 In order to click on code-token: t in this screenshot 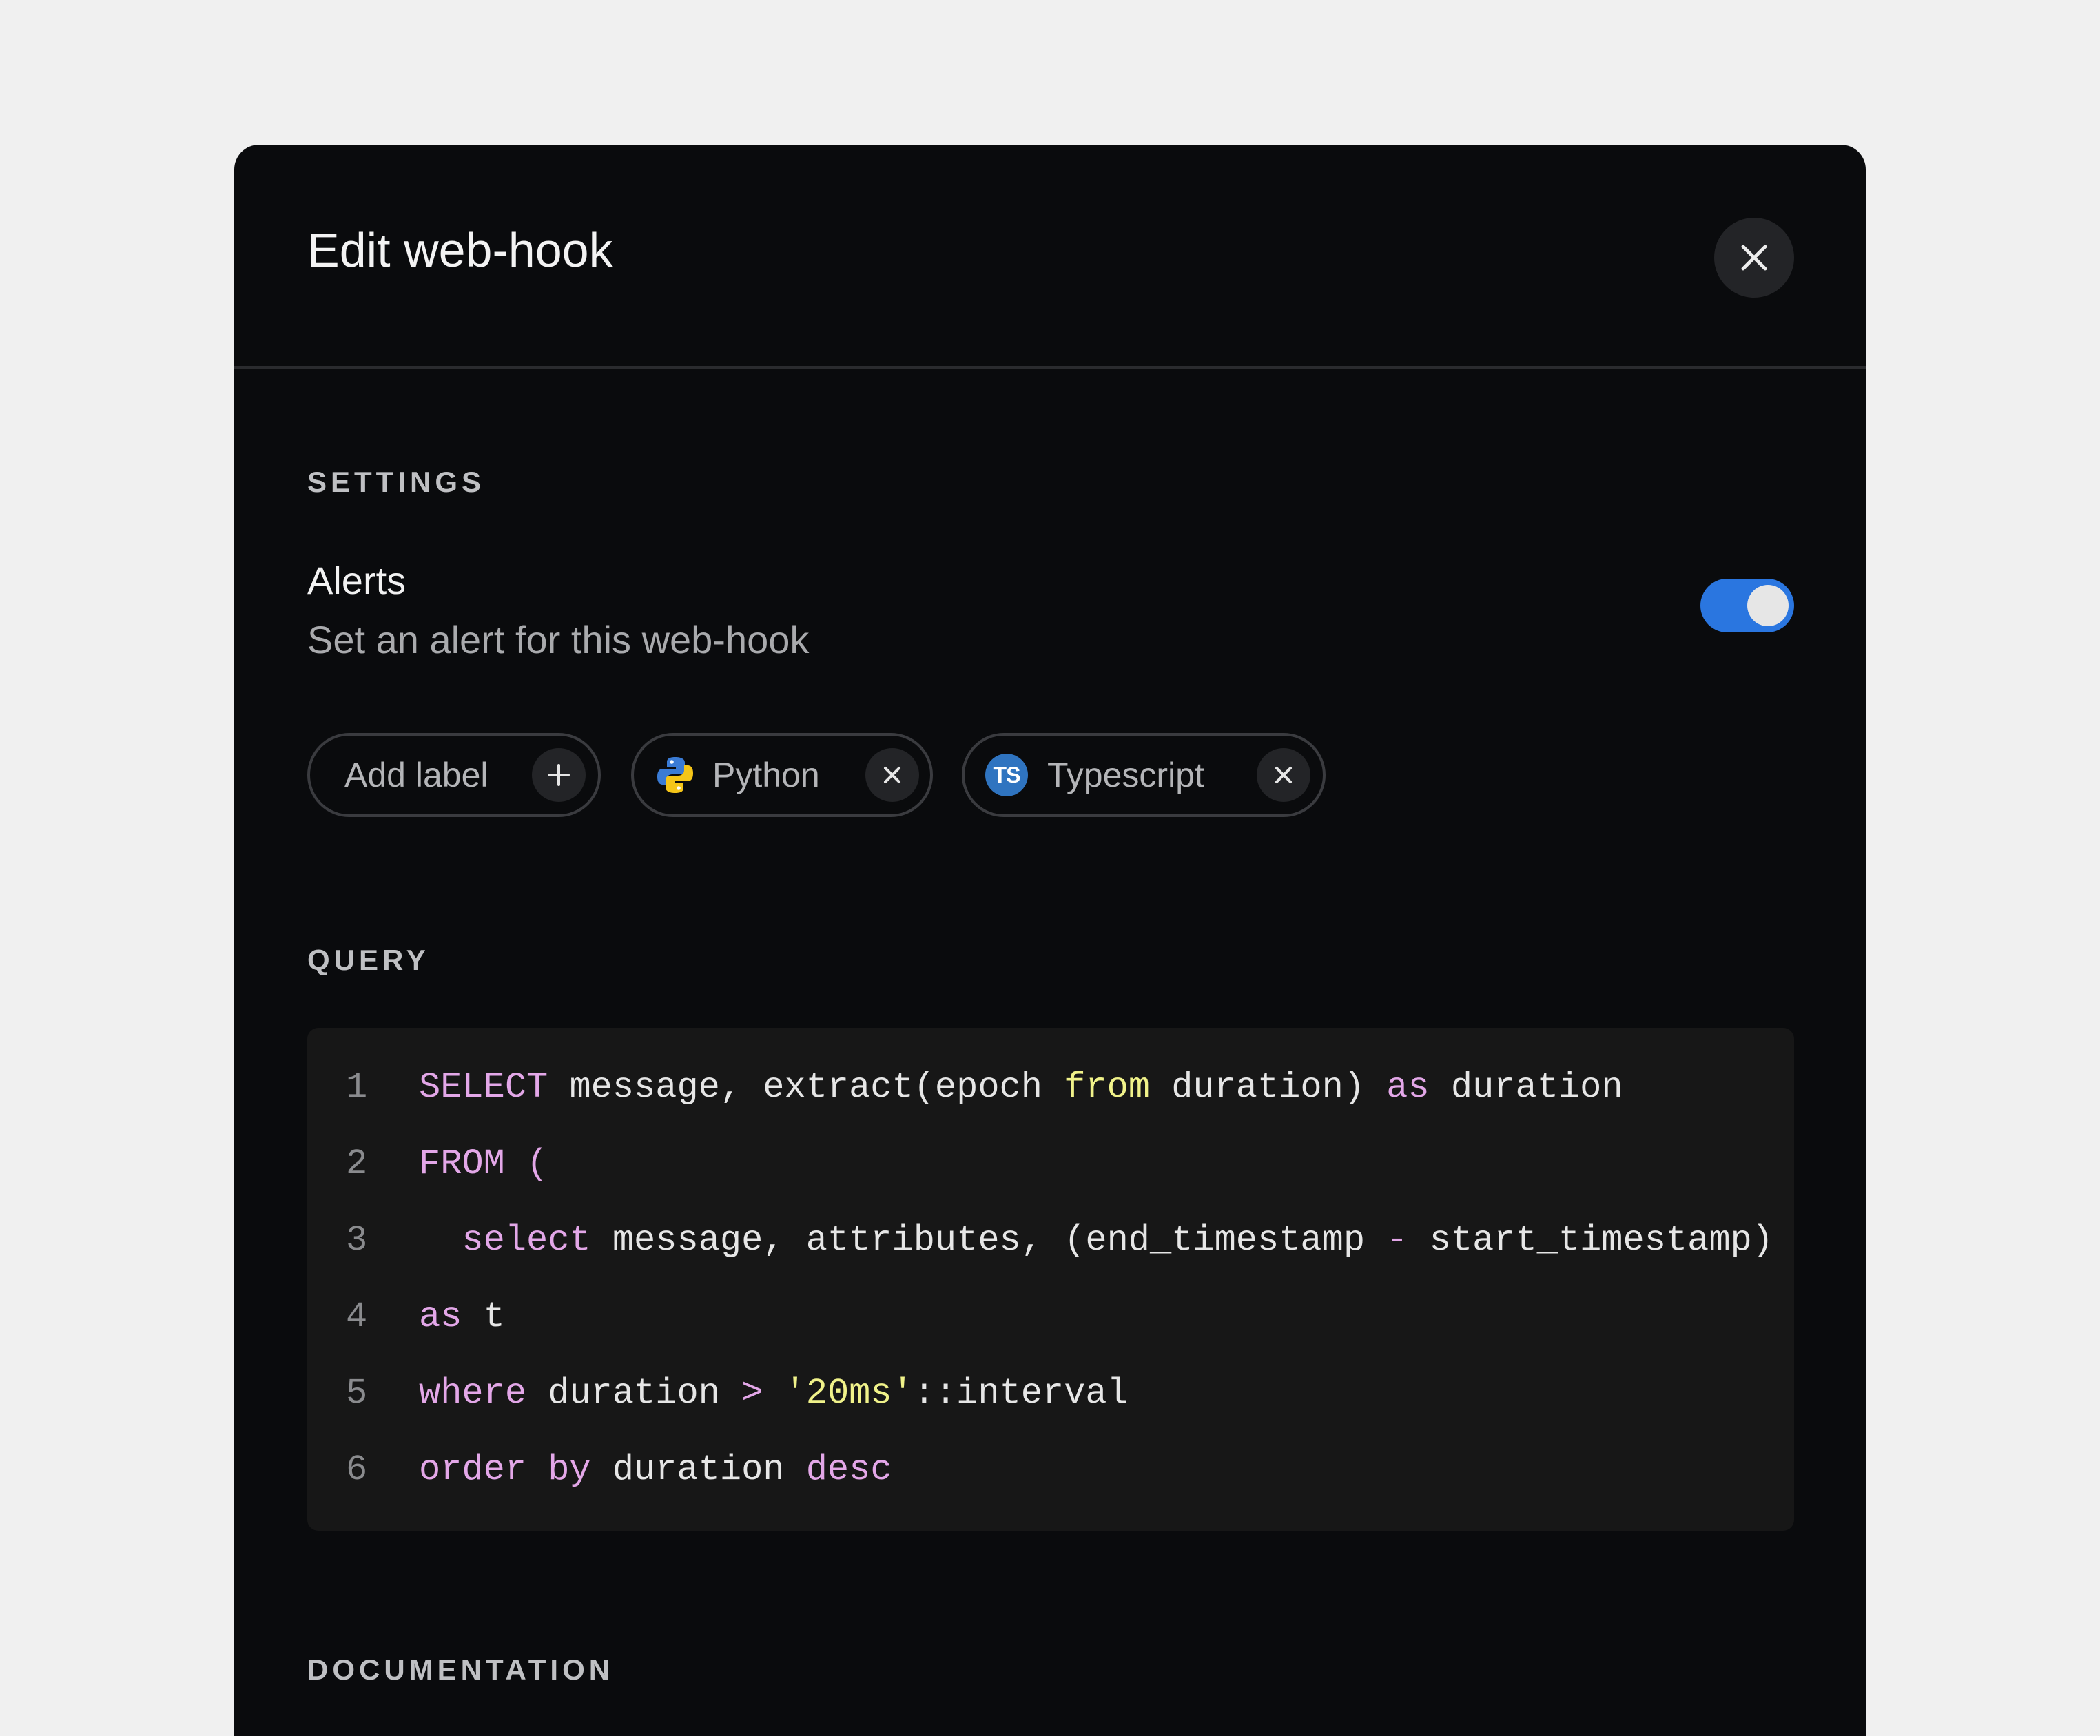, I will do `click(484, 1316)`.